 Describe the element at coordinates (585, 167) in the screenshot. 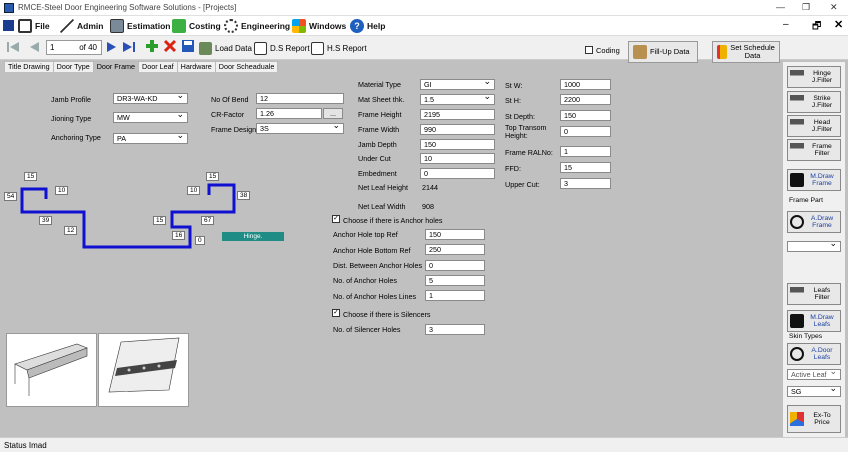

I see `ffd-input: 15` at that location.